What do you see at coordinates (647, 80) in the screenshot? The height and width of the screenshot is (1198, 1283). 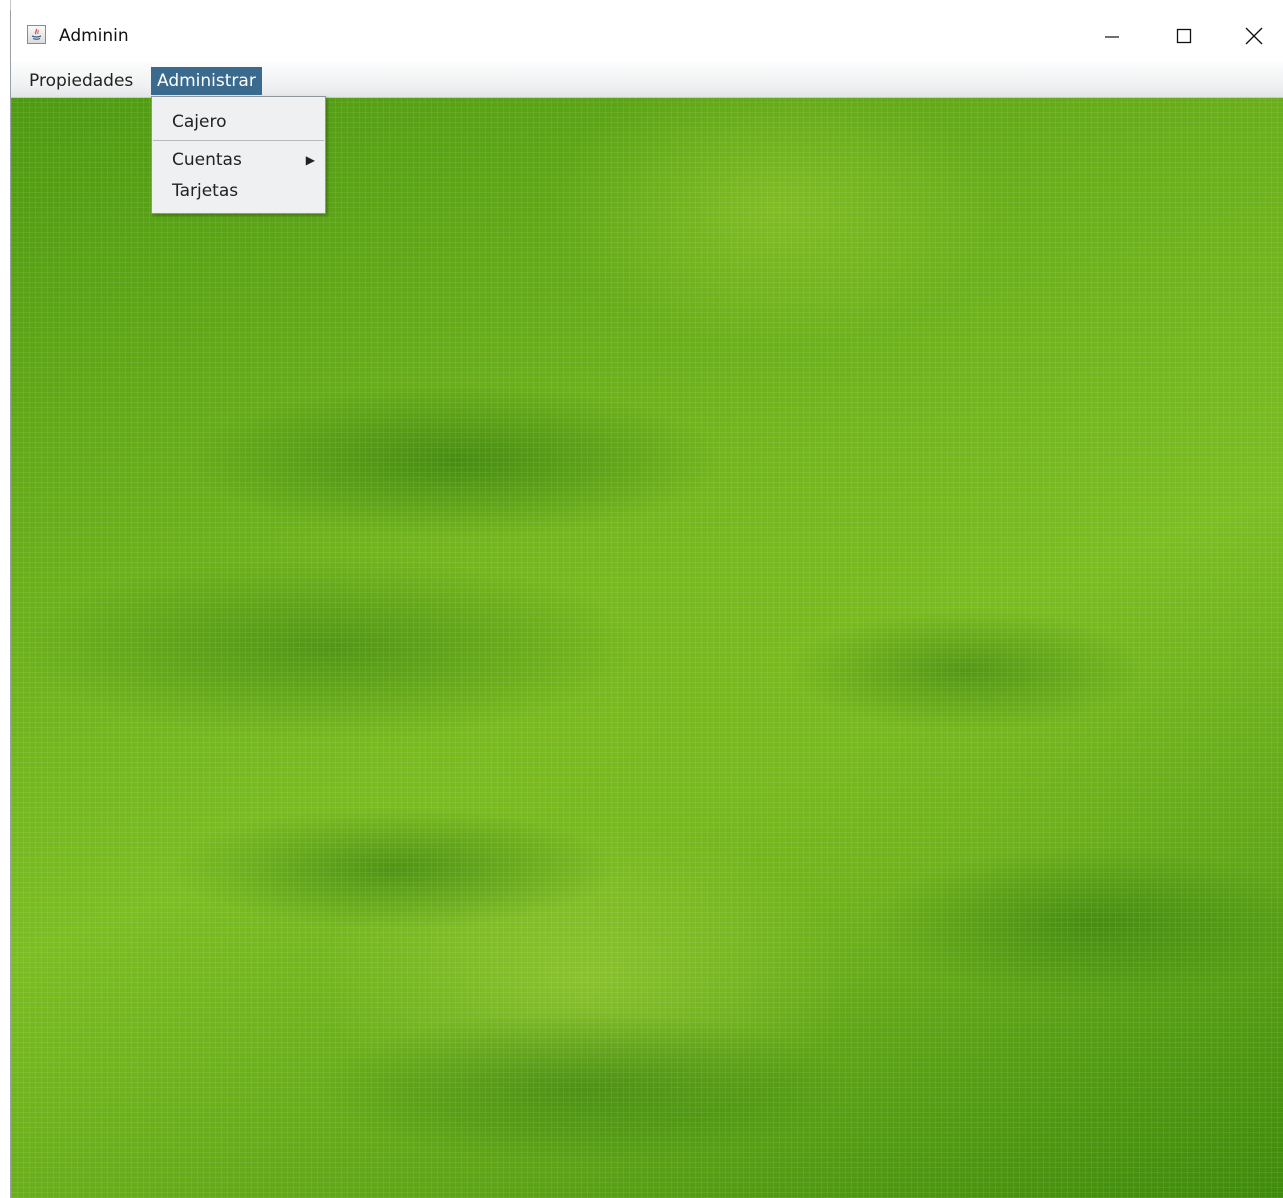 I see `menu-bar: Propiedades Administrar` at bounding box center [647, 80].